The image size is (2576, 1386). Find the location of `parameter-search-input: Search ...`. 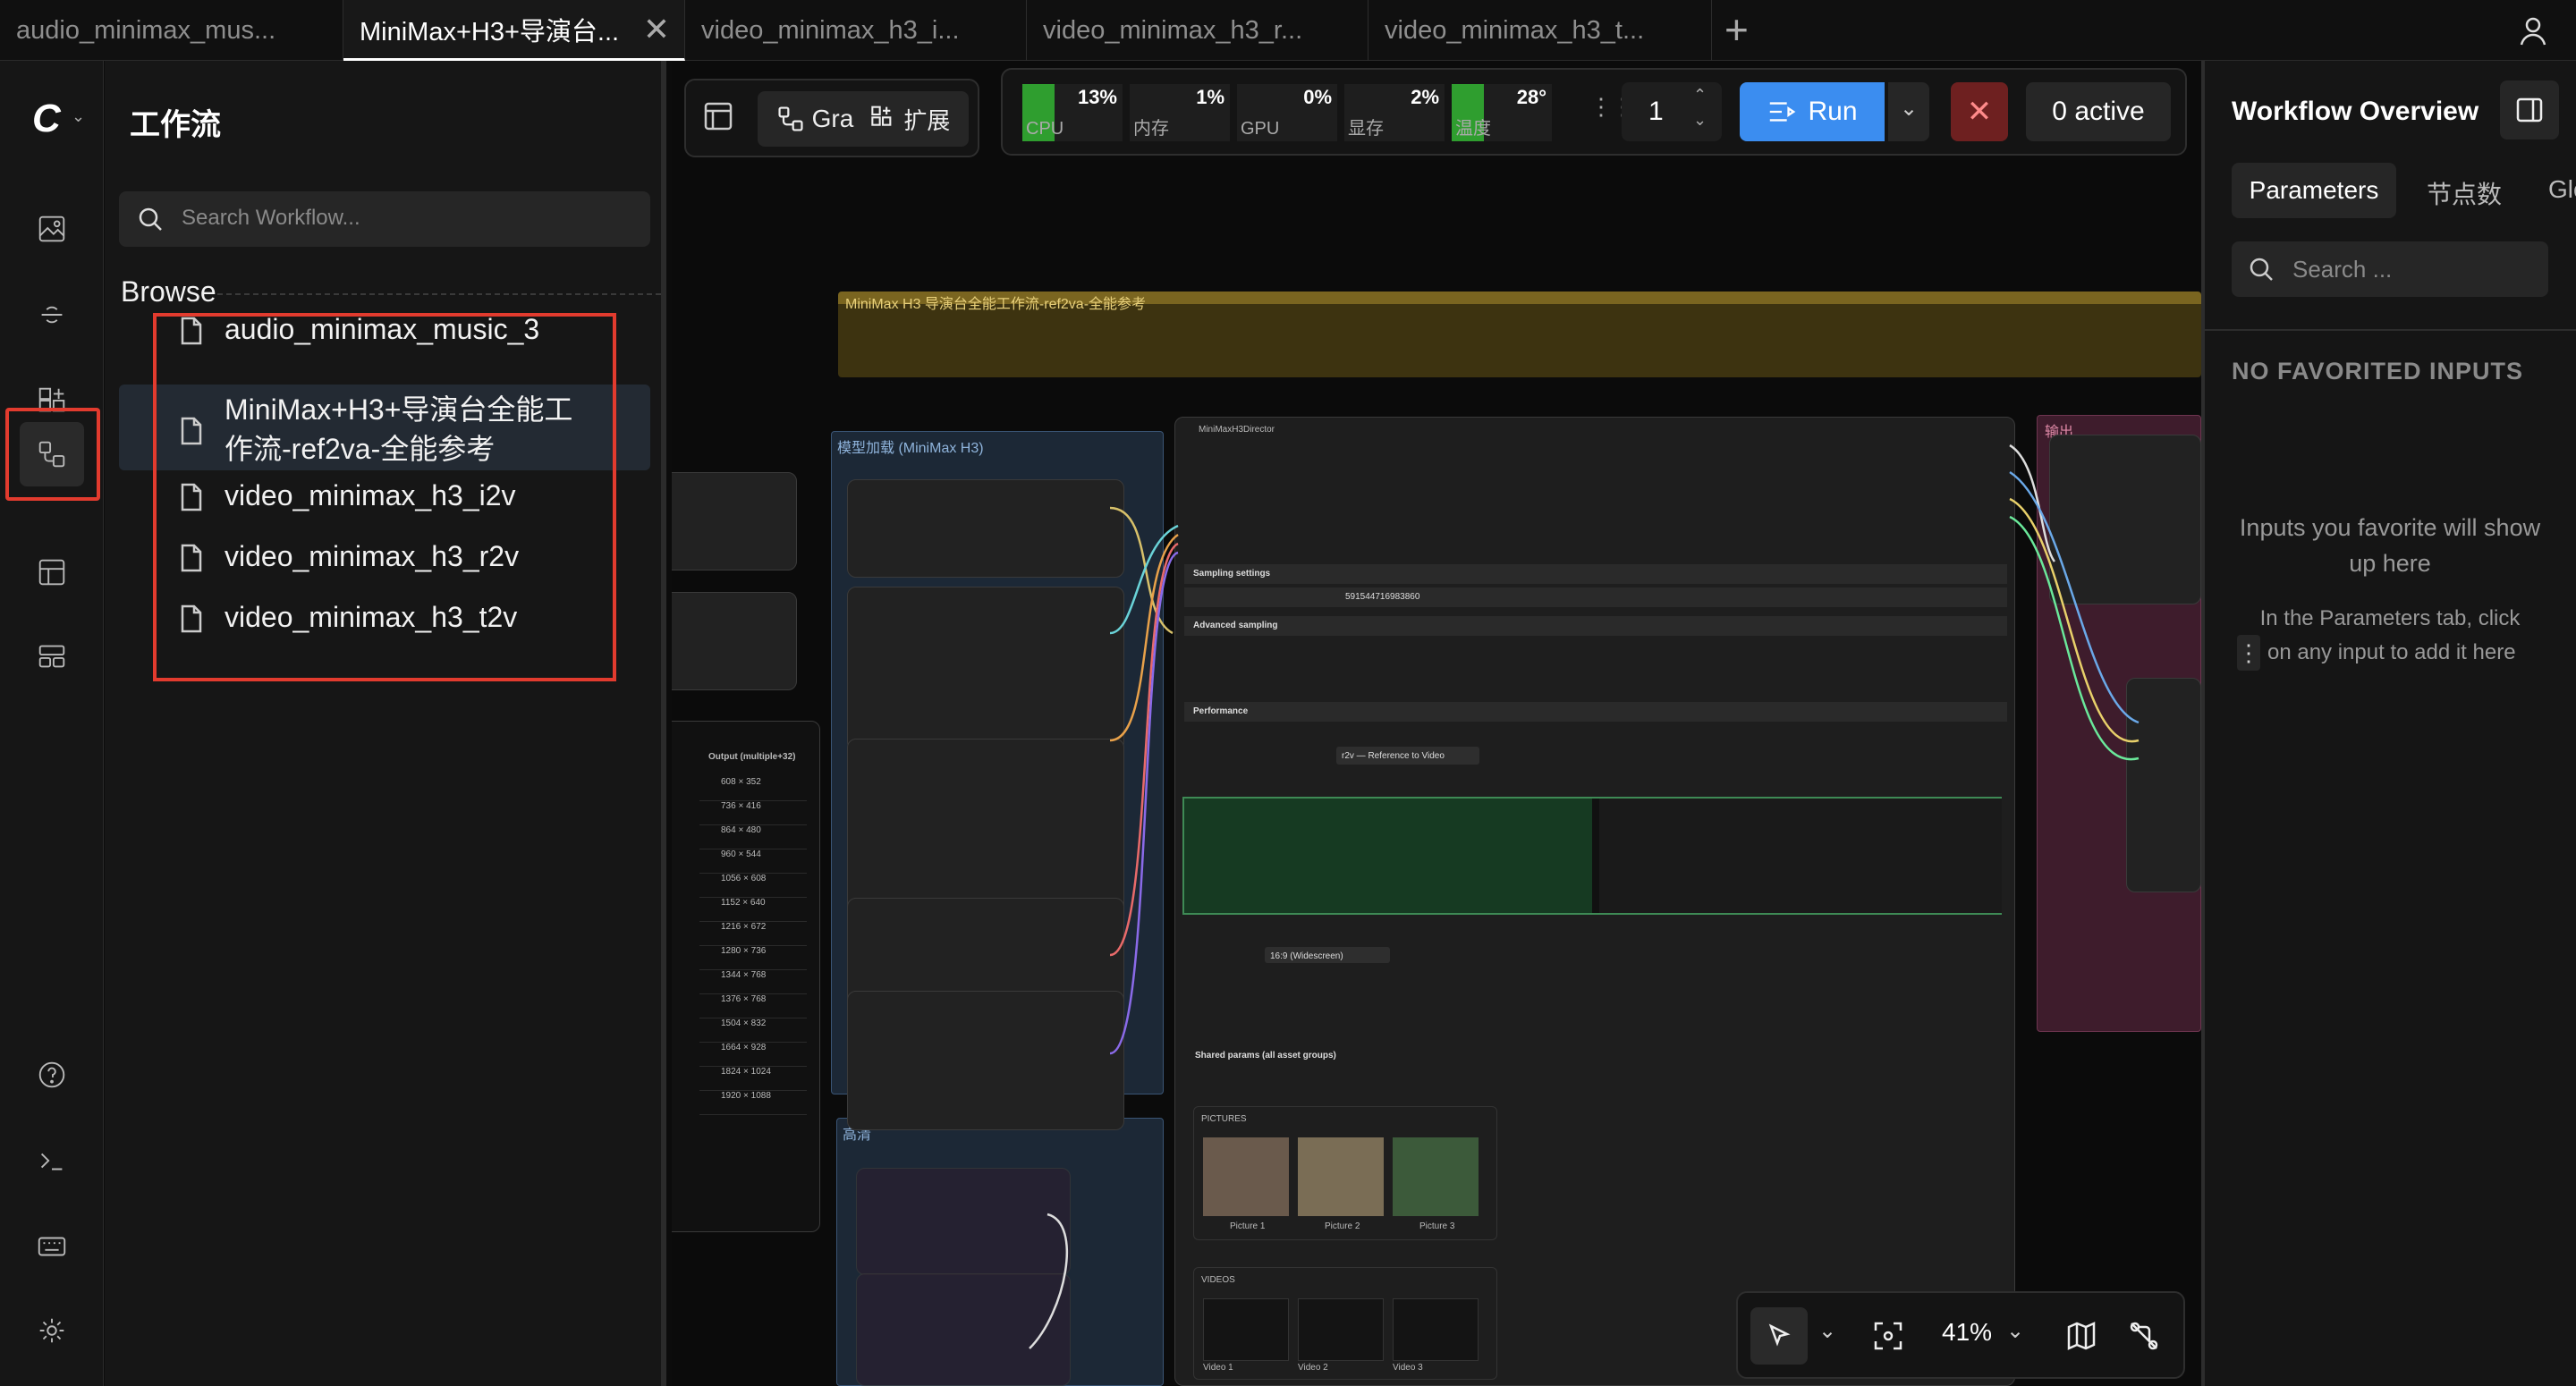

parameter-search-input: Search ... is located at coordinates (2390, 269).